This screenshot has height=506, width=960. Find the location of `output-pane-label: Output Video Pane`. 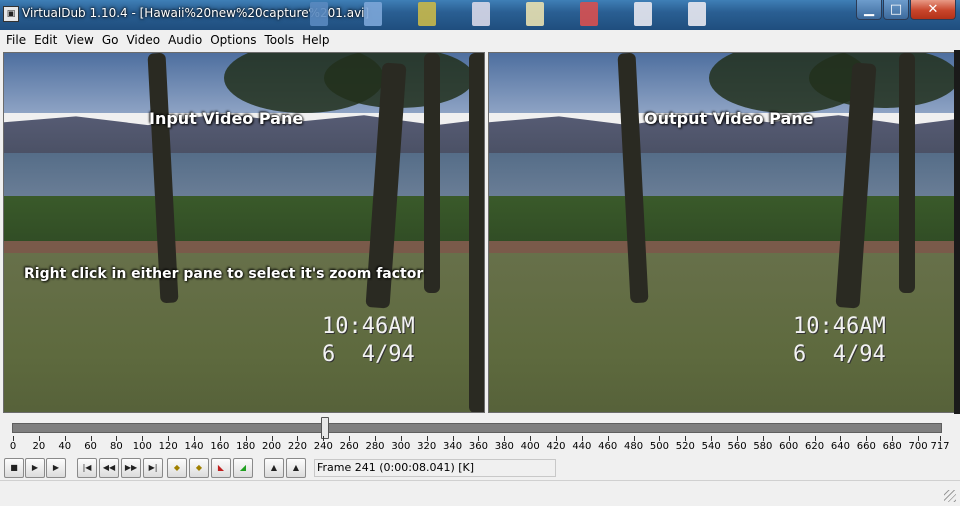

output-pane-label: Output Video Pane is located at coordinates (729, 118).